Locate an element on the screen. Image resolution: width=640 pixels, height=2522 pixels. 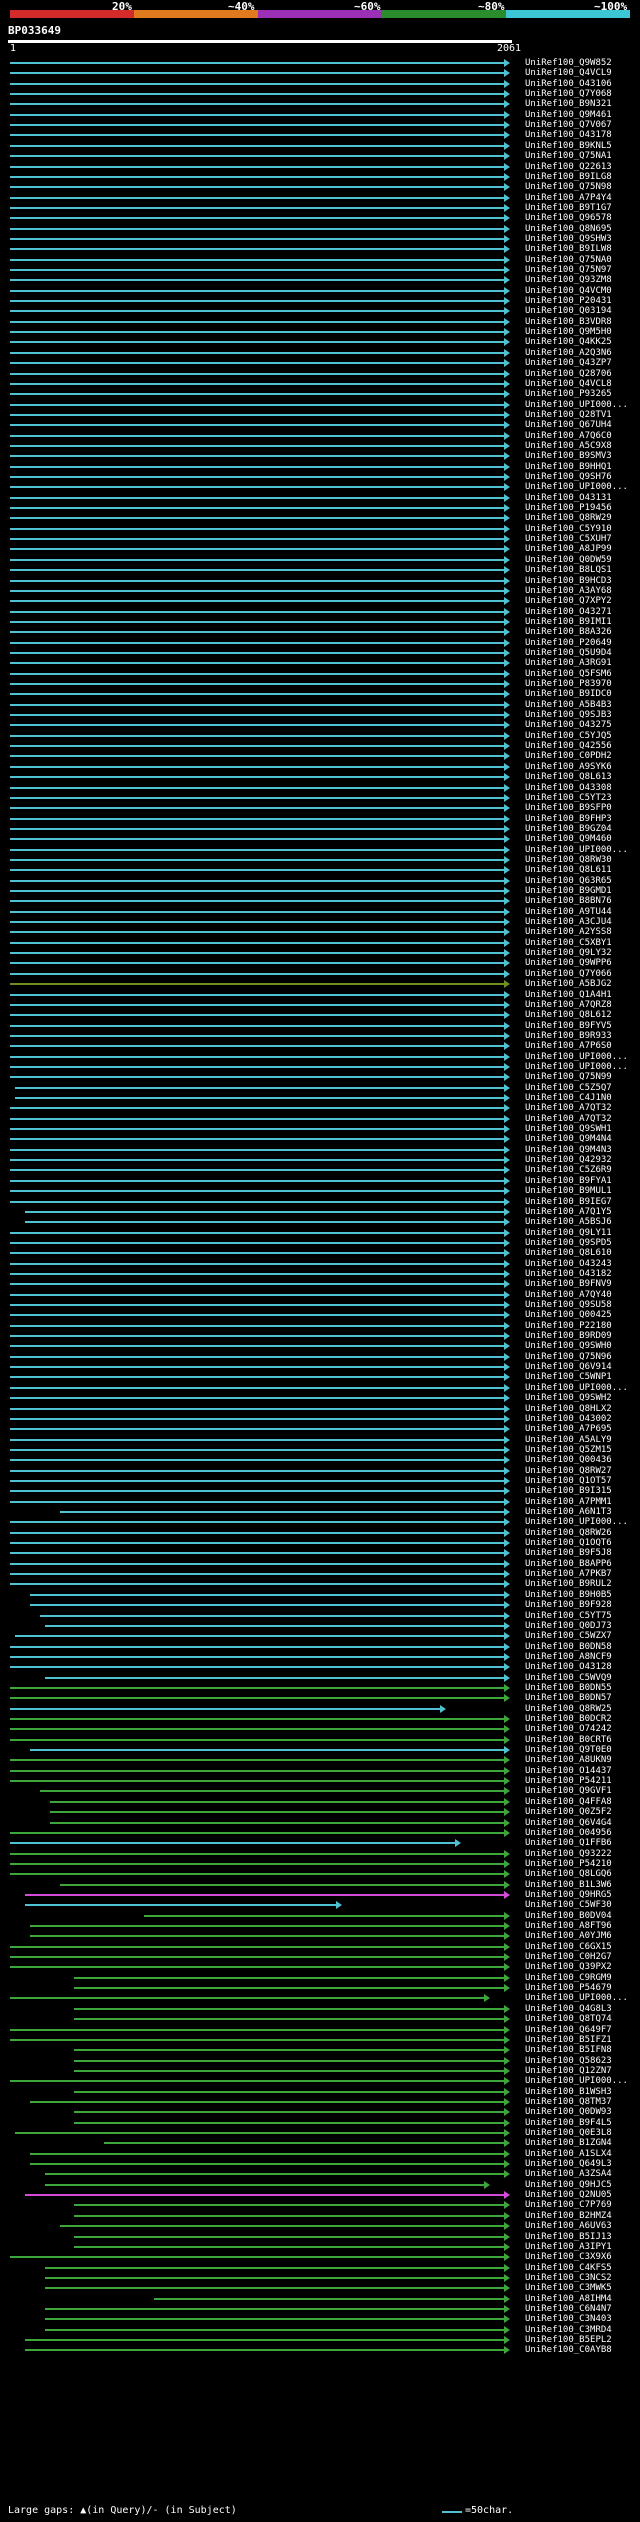
hit-row: UniRef100_O14437 is located at coordinates (320, 1771).